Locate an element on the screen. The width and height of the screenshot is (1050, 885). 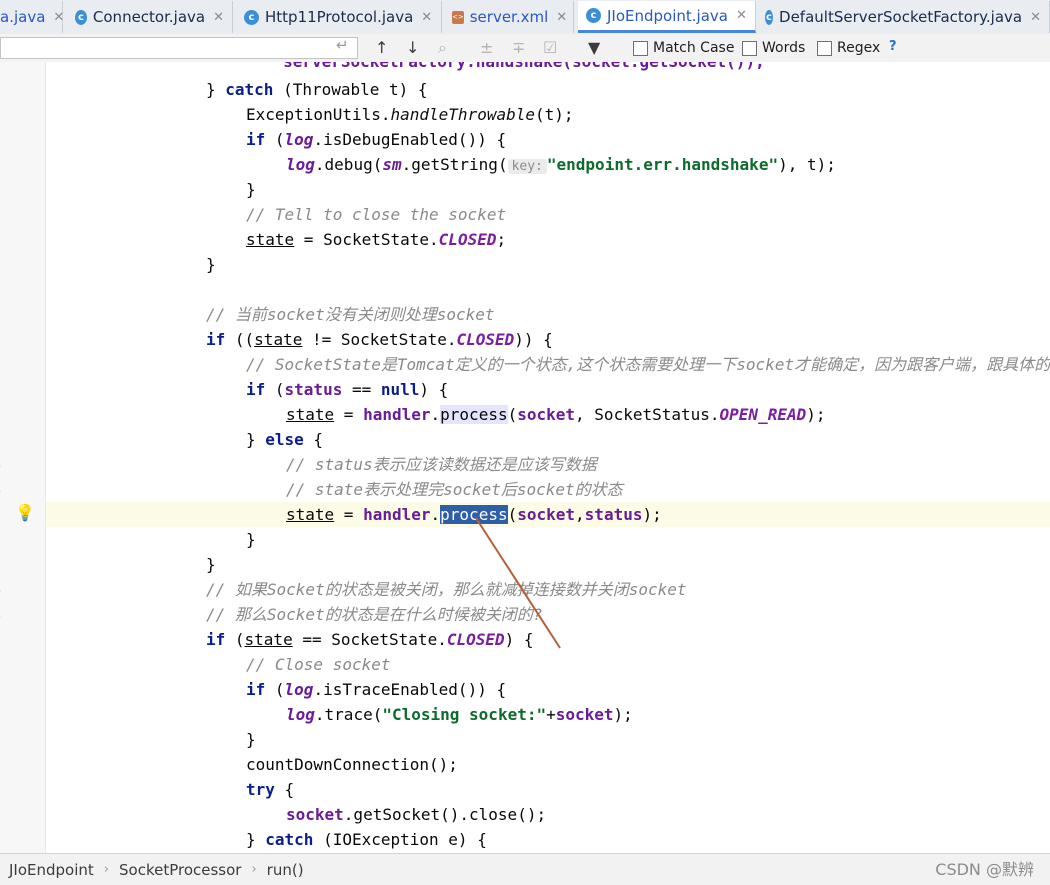
watermark: CSDN @默辨 is located at coordinates (984, 869).